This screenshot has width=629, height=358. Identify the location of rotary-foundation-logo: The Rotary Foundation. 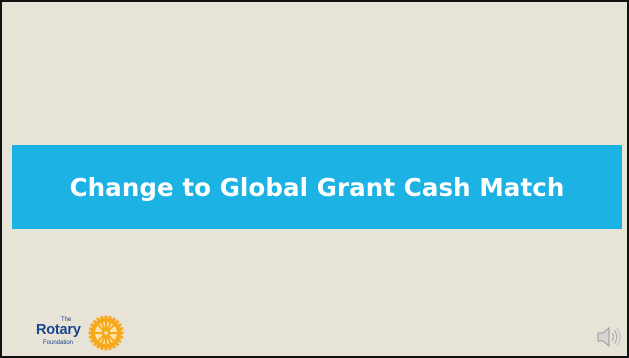
(81, 333).